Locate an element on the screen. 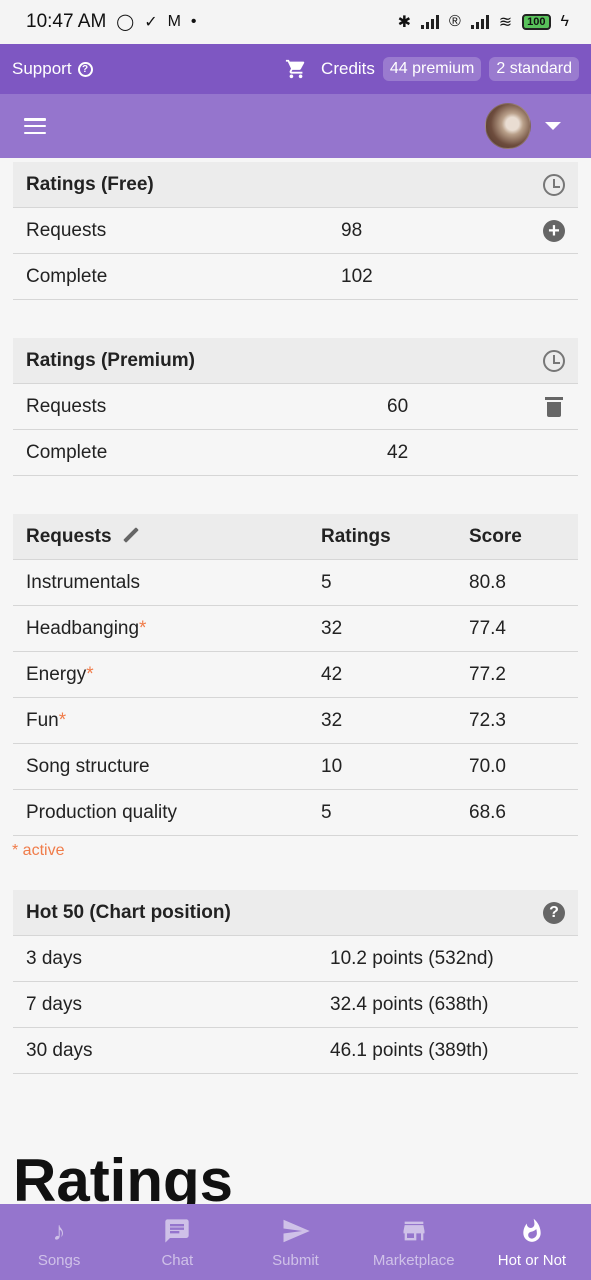 The image size is (591, 1280). support-link: Support ? is located at coordinates (52, 69).